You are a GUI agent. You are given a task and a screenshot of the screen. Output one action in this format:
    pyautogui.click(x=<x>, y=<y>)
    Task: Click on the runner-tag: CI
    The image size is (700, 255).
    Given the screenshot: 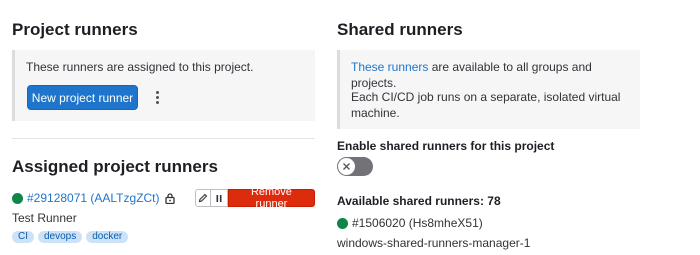 What is the action you would take?
    pyautogui.click(x=23, y=237)
    